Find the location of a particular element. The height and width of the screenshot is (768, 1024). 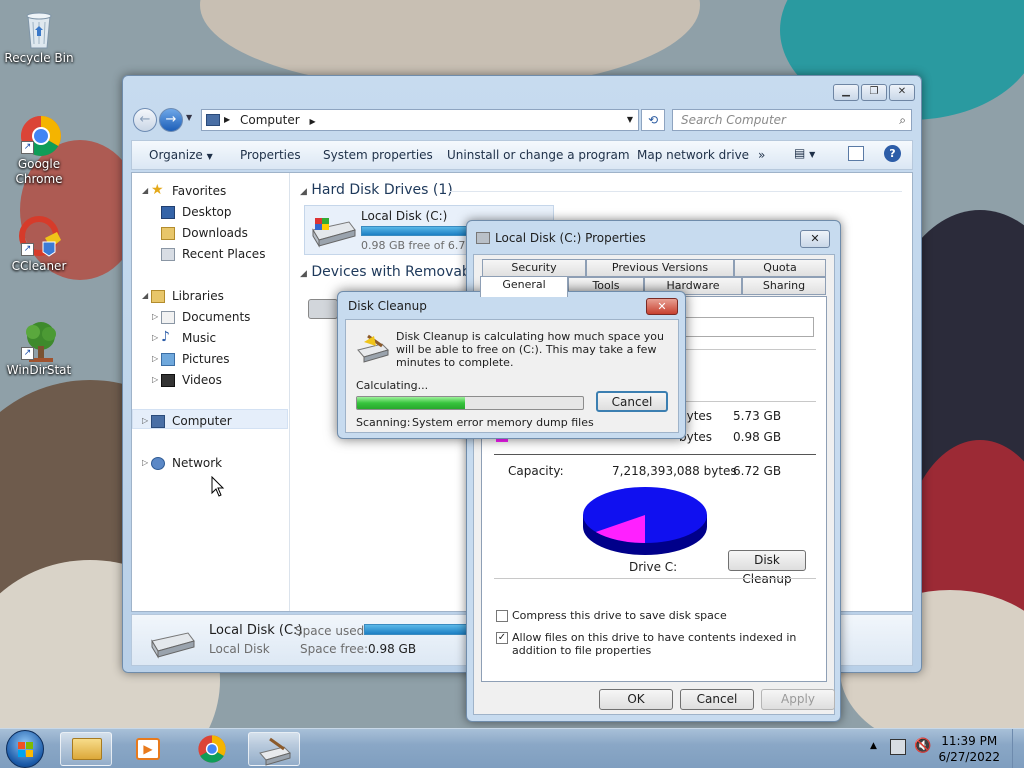

close-button: ✕ is located at coordinates (902, 92).